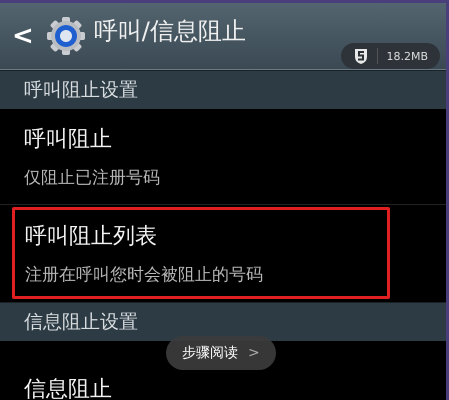  Describe the element at coordinates (66, 36) in the screenshot. I see `gear-icon` at that location.